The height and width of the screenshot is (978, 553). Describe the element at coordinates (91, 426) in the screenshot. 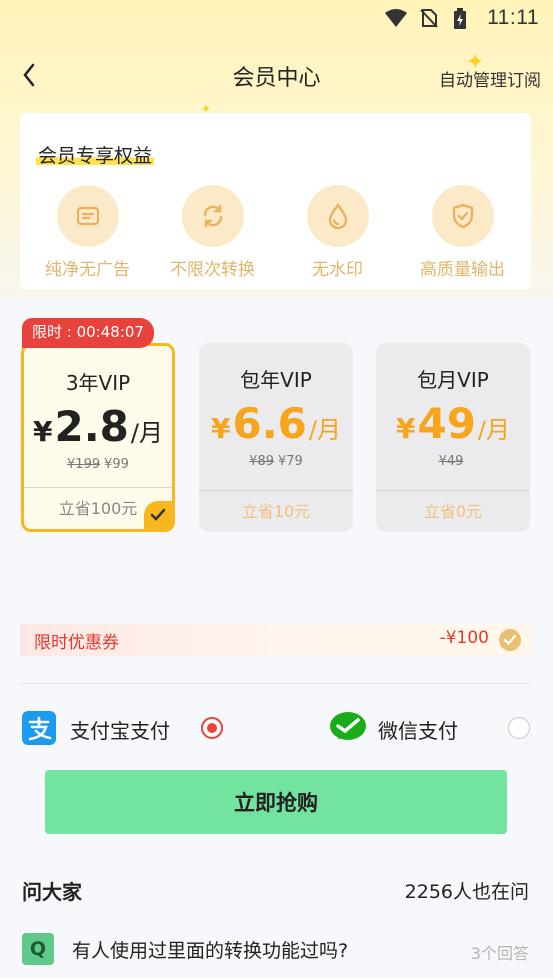

I see `price-amount: 2.8` at that location.